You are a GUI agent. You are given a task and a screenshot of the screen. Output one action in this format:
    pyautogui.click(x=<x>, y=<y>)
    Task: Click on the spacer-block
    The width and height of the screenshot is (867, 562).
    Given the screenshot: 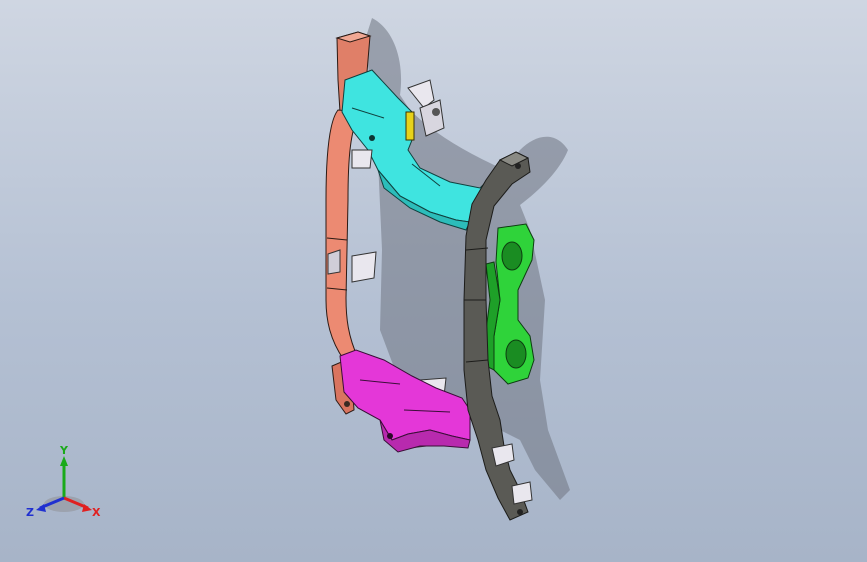 What is the action you would take?
    pyautogui.click(x=410, y=126)
    